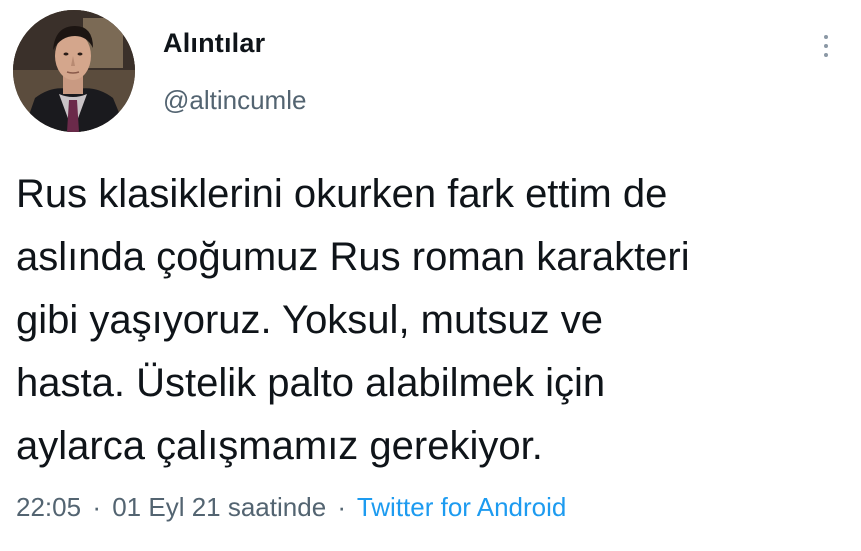 Image resolution: width=861 pixels, height=551 pixels. What do you see at coordinates (311, 383) in the screenshot?
I see `tweet-text-line: hasta. Üstelik palto alabilmek için` at bounding box center [311, 383].